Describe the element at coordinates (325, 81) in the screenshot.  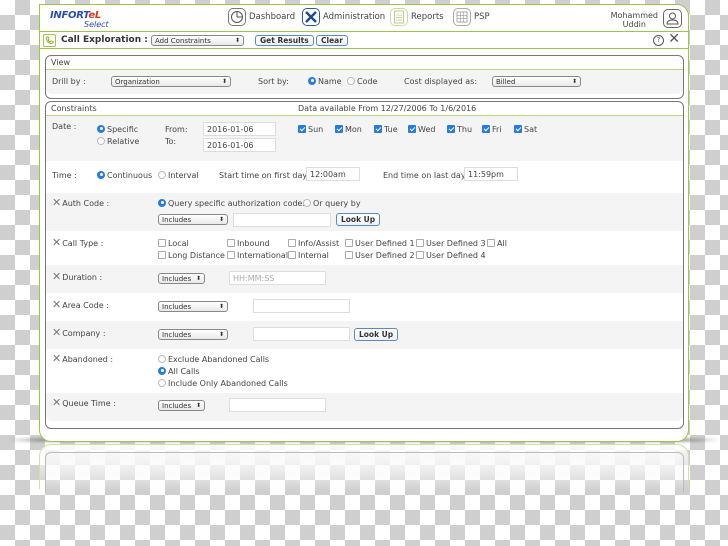
I see `sort-name-radio: Name` at that location.